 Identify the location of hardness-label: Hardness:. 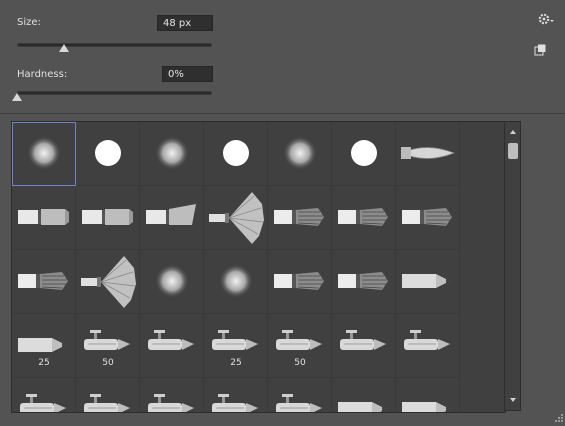
(42, 74).